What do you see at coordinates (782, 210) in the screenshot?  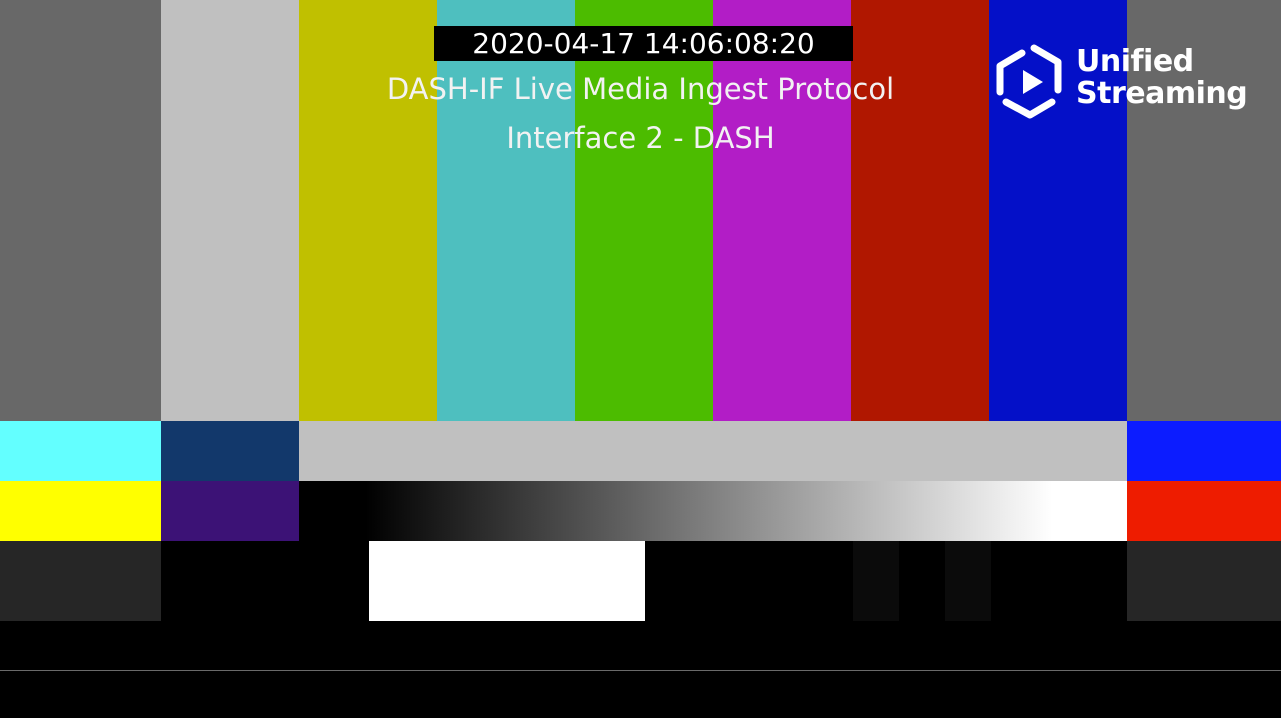 I see `magenta-bar` at bounding box center [782, 210].